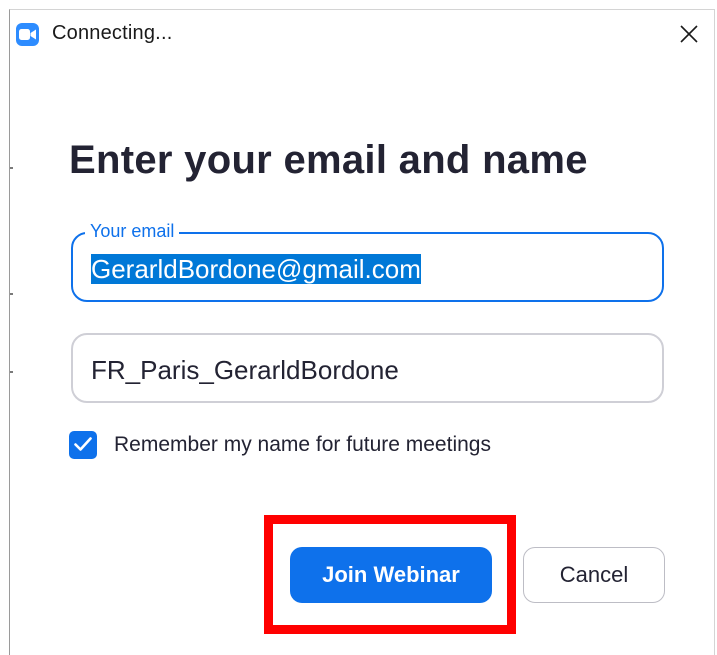 The width and height of the screenshot is (717, 655). Describe the element at coordinates (245, 370) in the screenshot. I see `name-input-value: FR_Paris_GerarldBordone` at that location.